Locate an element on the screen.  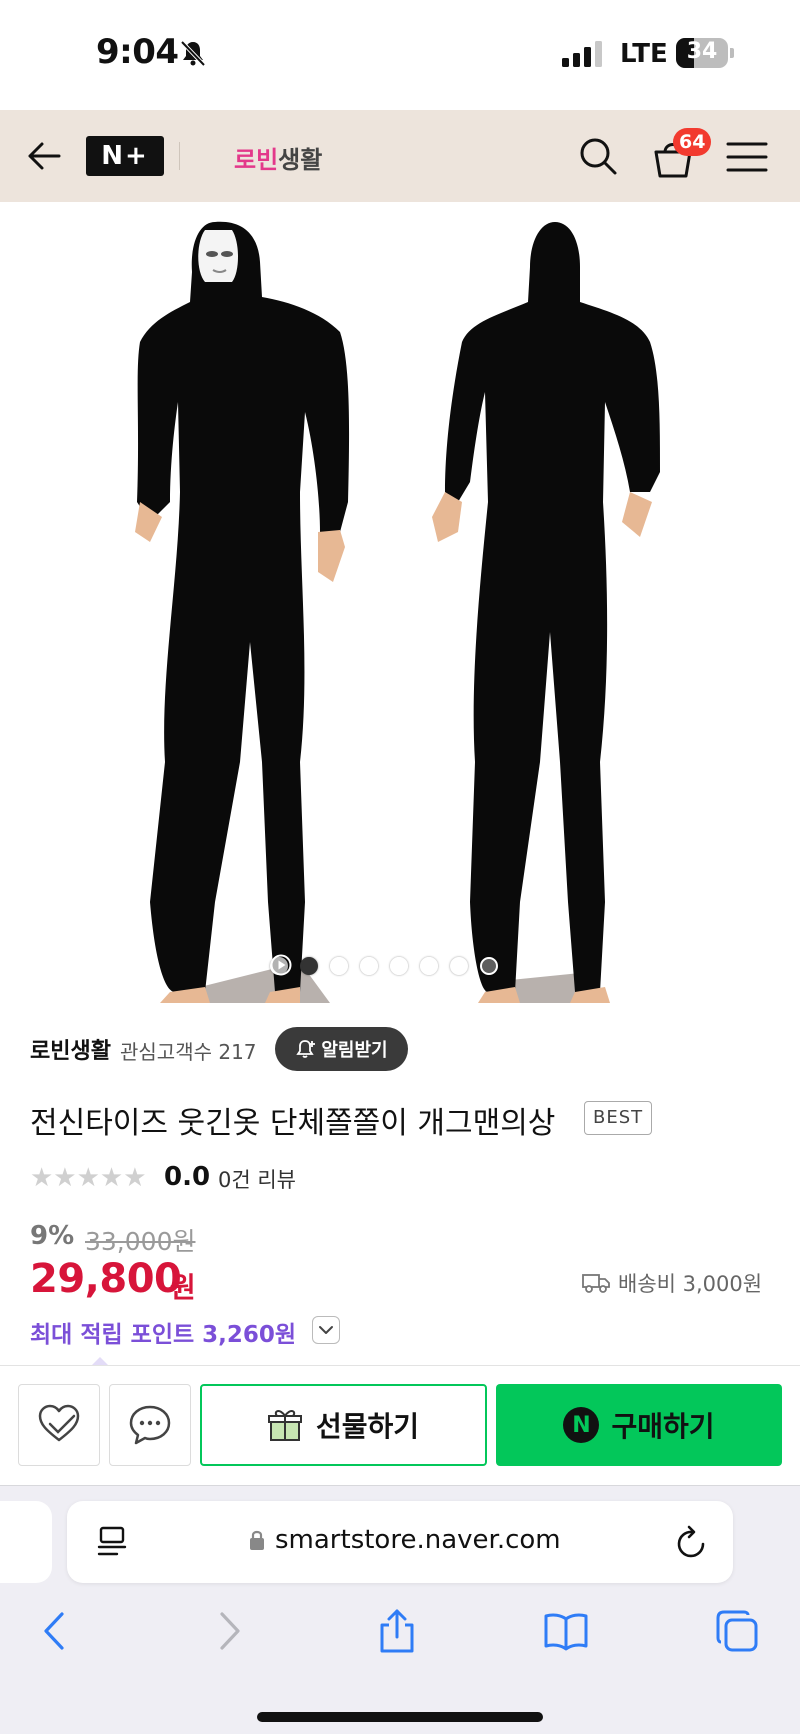
bookmarks-icon is located at coordinates (566, 1631).